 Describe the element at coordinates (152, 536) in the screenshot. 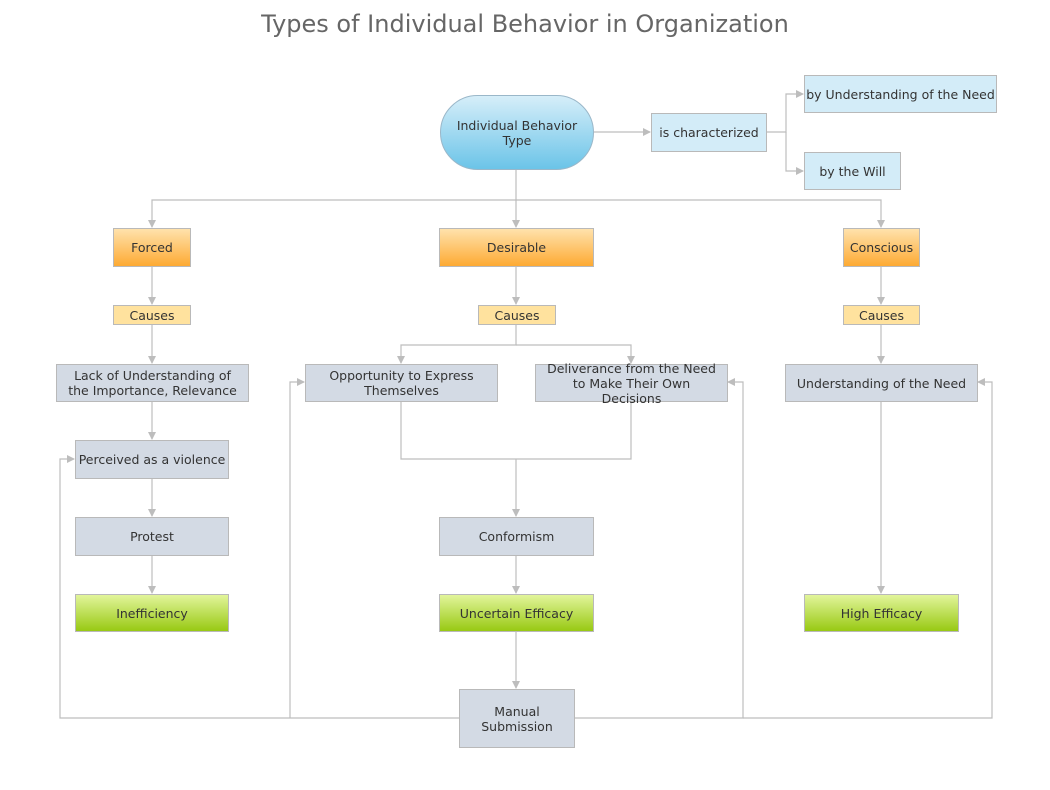

I see `node-protest: Protest` at that location.